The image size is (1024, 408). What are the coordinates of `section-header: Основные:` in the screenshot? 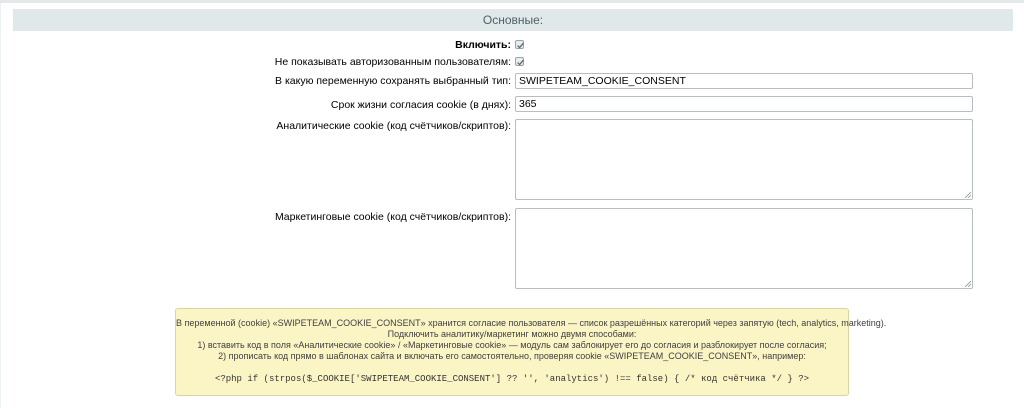 It's located at (513, 20).